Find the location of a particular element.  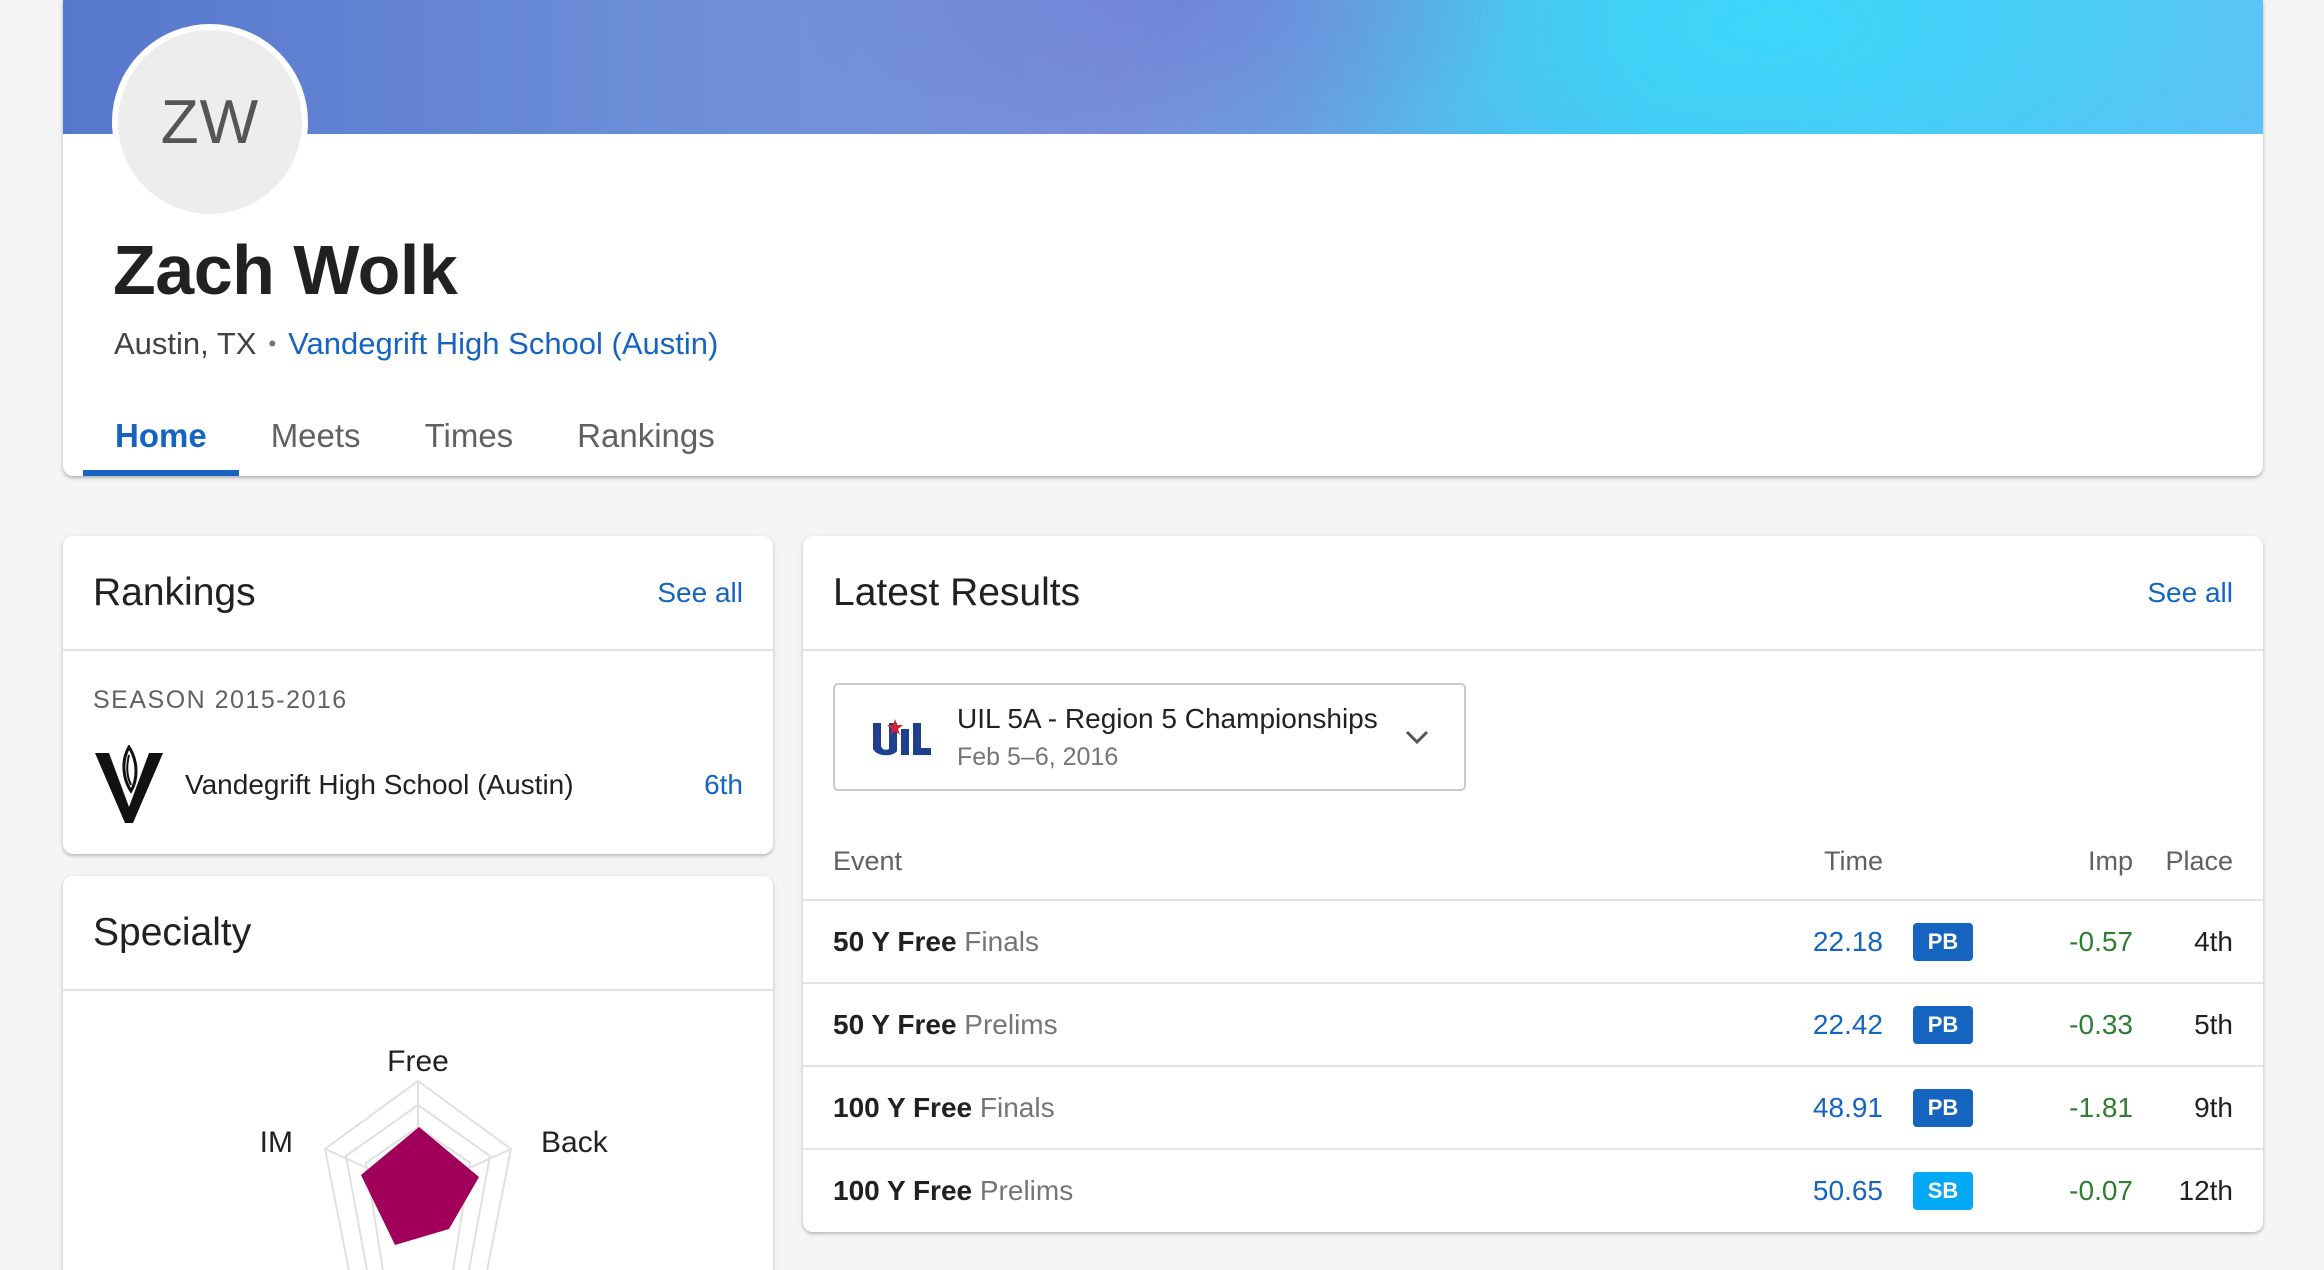

school-link: Vandegrift High School (Austin) is located at coordinates (503, 344).